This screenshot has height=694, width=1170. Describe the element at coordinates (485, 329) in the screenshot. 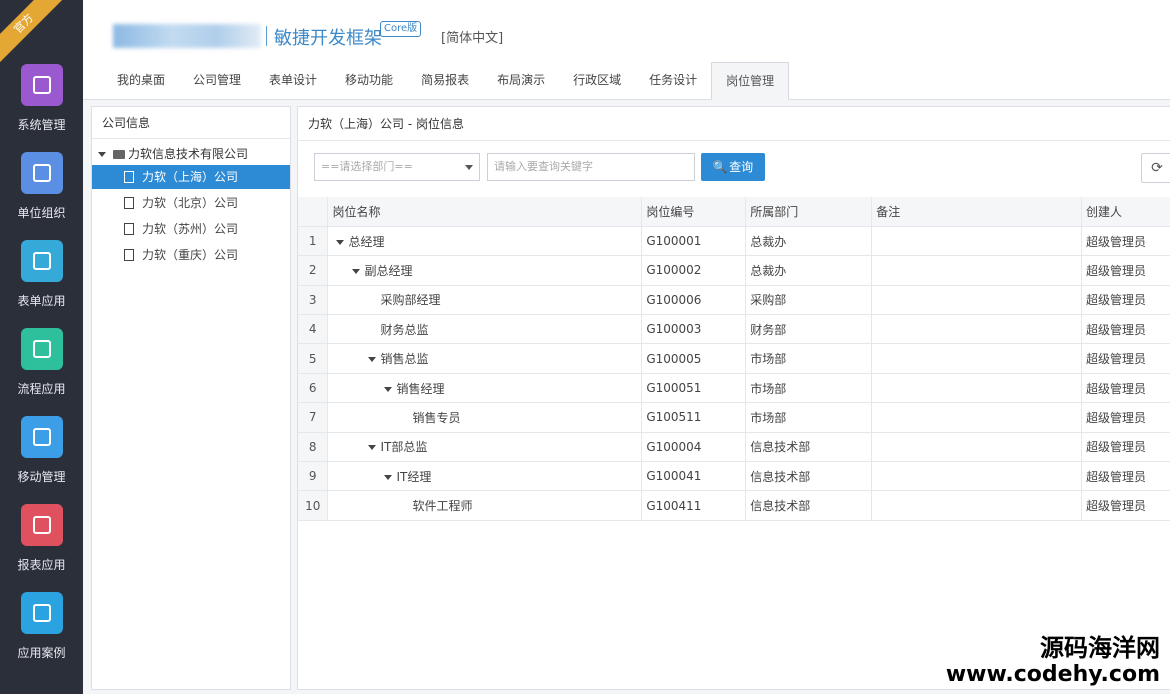

I see `post-name-cell: 财务总监` at that location.